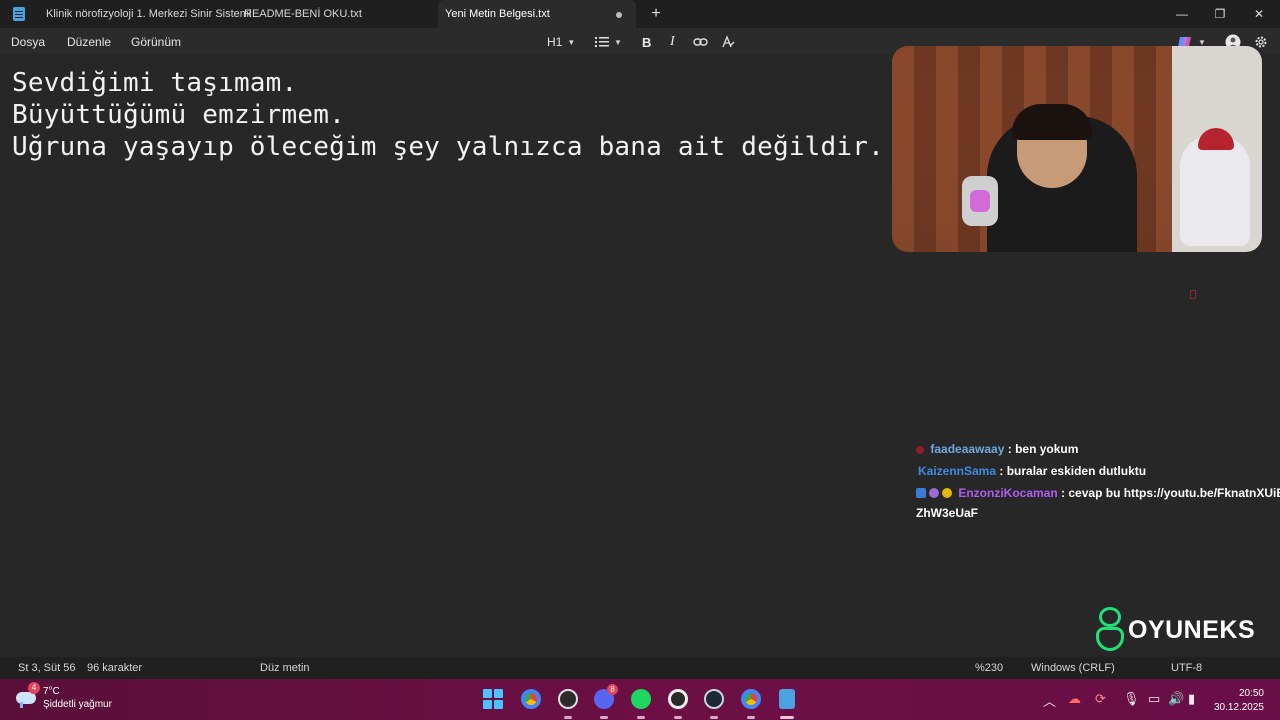 Image resolution: width=1280 pixels, height=720 pixels. I want to click on link-button, so click(700, 42).